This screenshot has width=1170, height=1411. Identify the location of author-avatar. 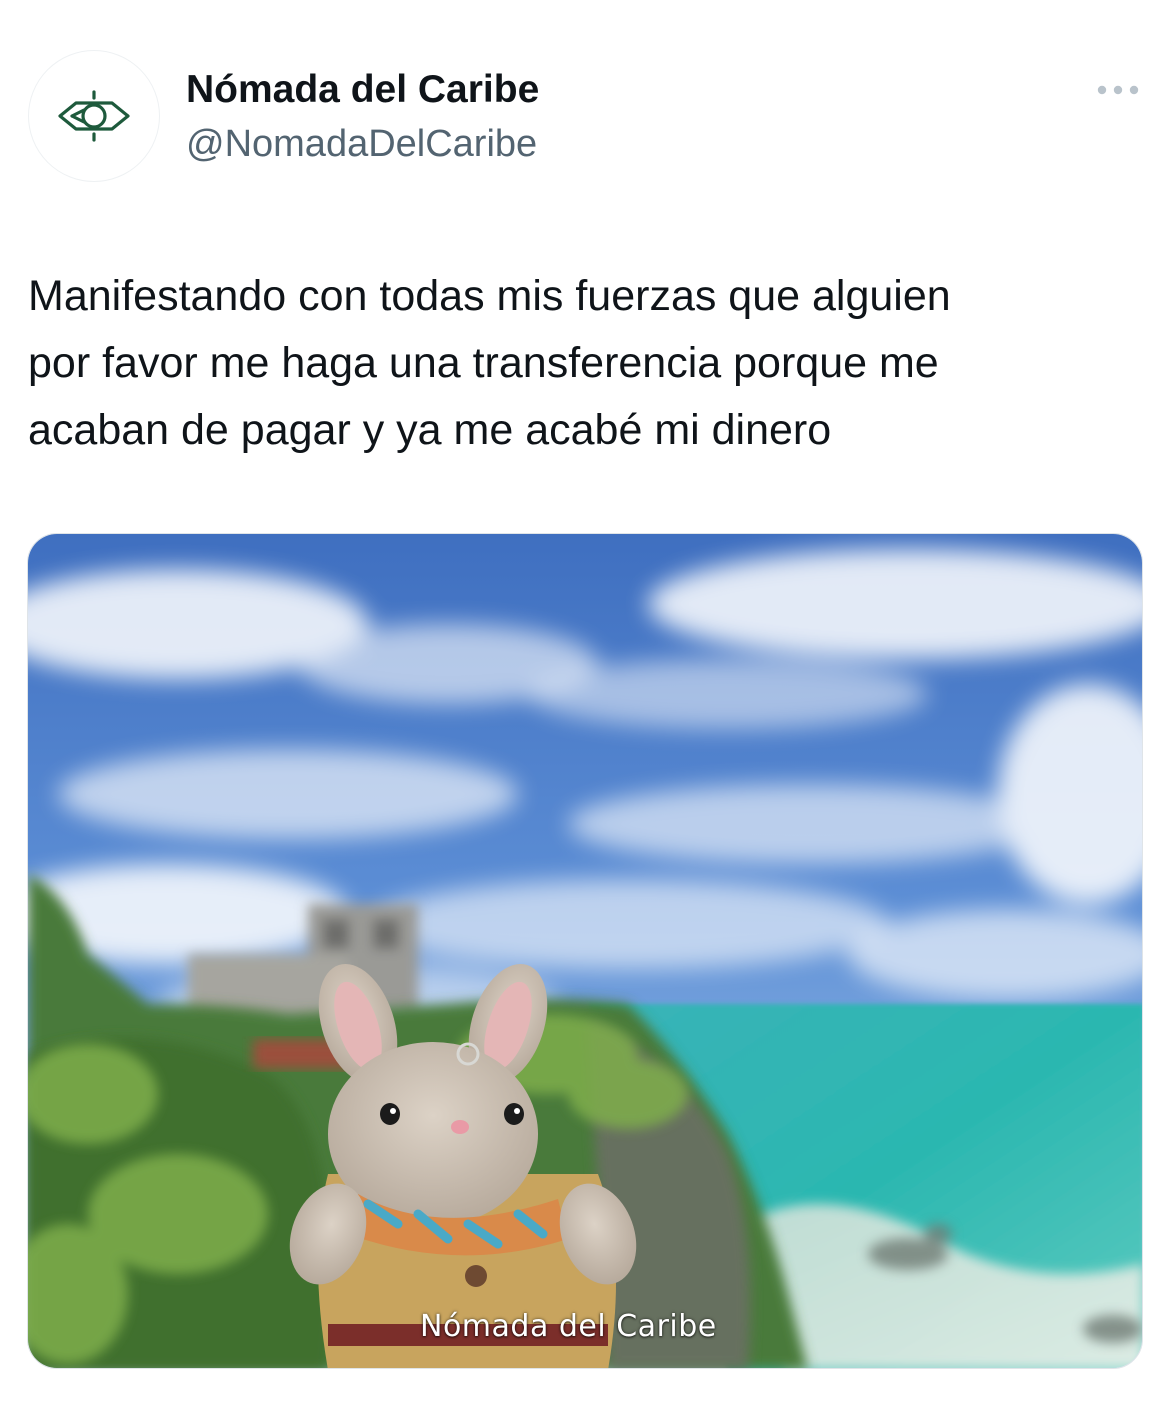
(94, 116).